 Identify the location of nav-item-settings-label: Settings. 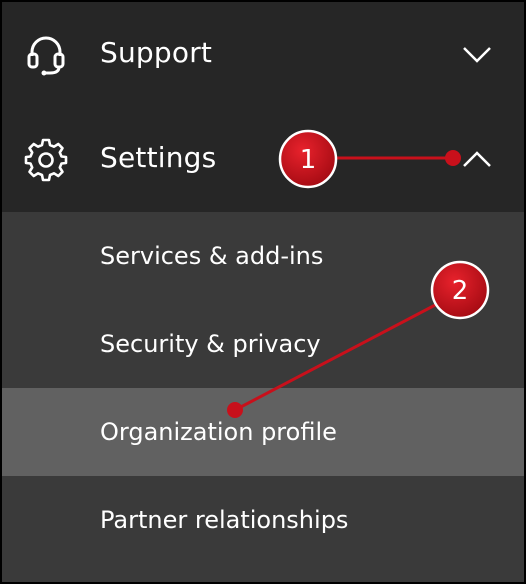
(158, 157).